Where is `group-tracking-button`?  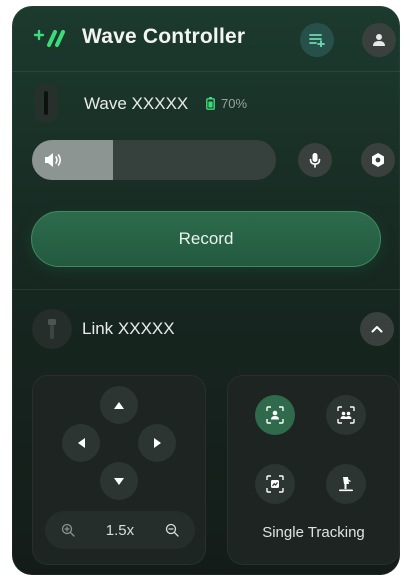
group-tracking-button is located at coordinates (346, 415).